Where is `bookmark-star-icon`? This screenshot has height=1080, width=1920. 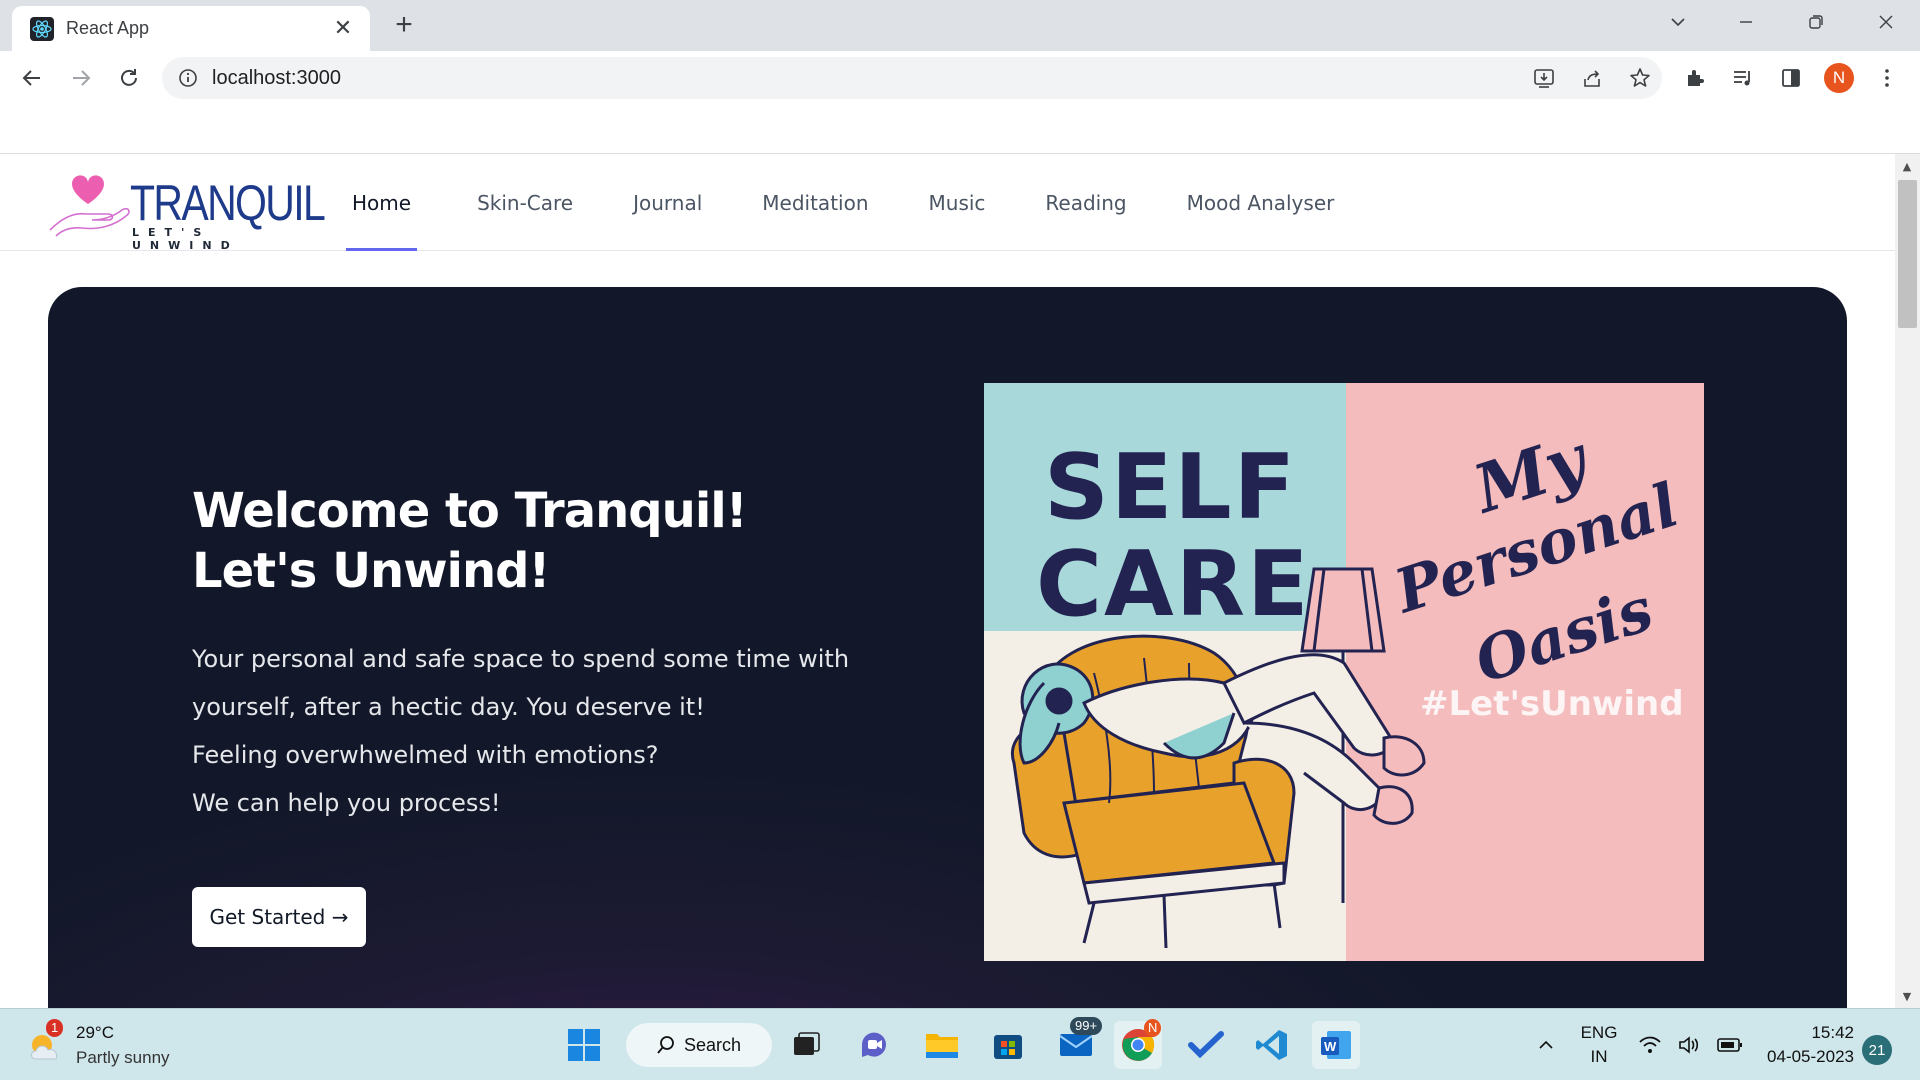 bookmark-star-icon is located at coordinates (1640, 78).